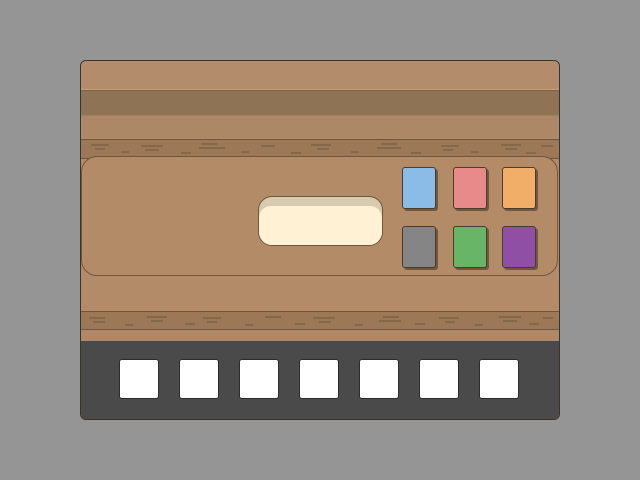  Describe the element at coordinates (320, 103) in the screenshot. I see `cabinet-rail` at that location.